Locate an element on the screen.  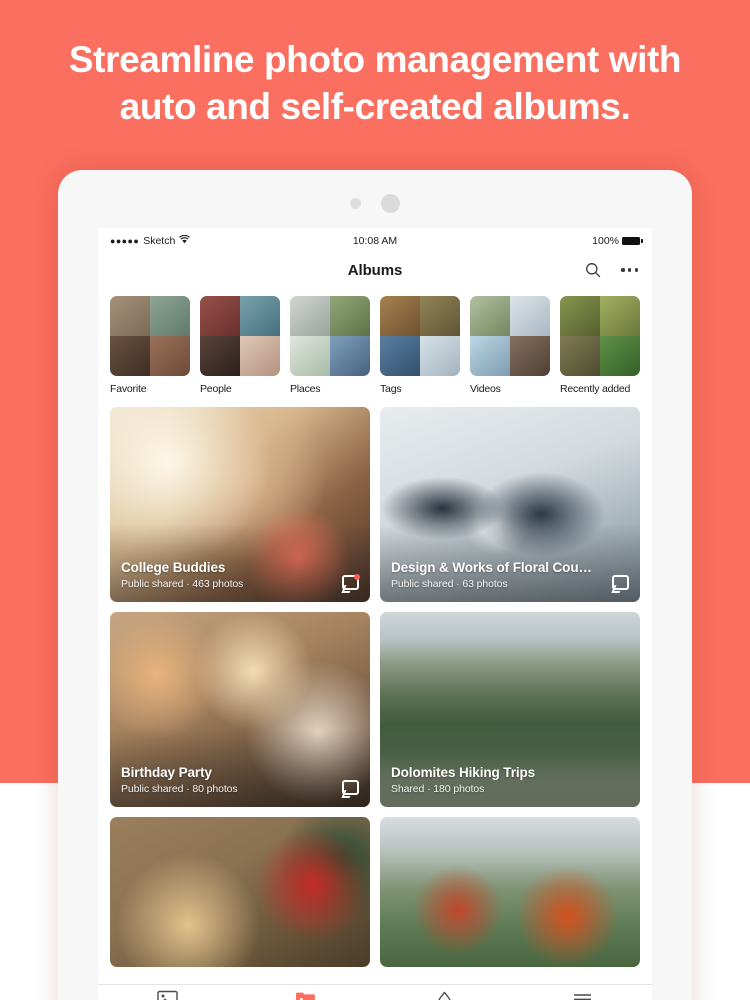
hamburger-menu-icon is located at coordinates (582, 995).